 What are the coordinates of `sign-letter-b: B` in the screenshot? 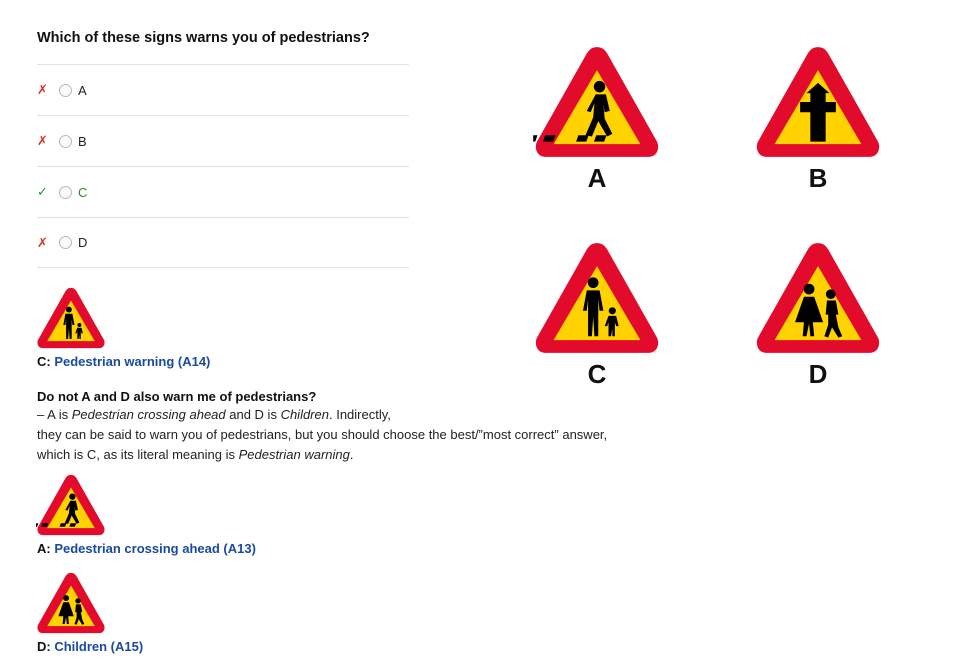 It's located at (818, 178).